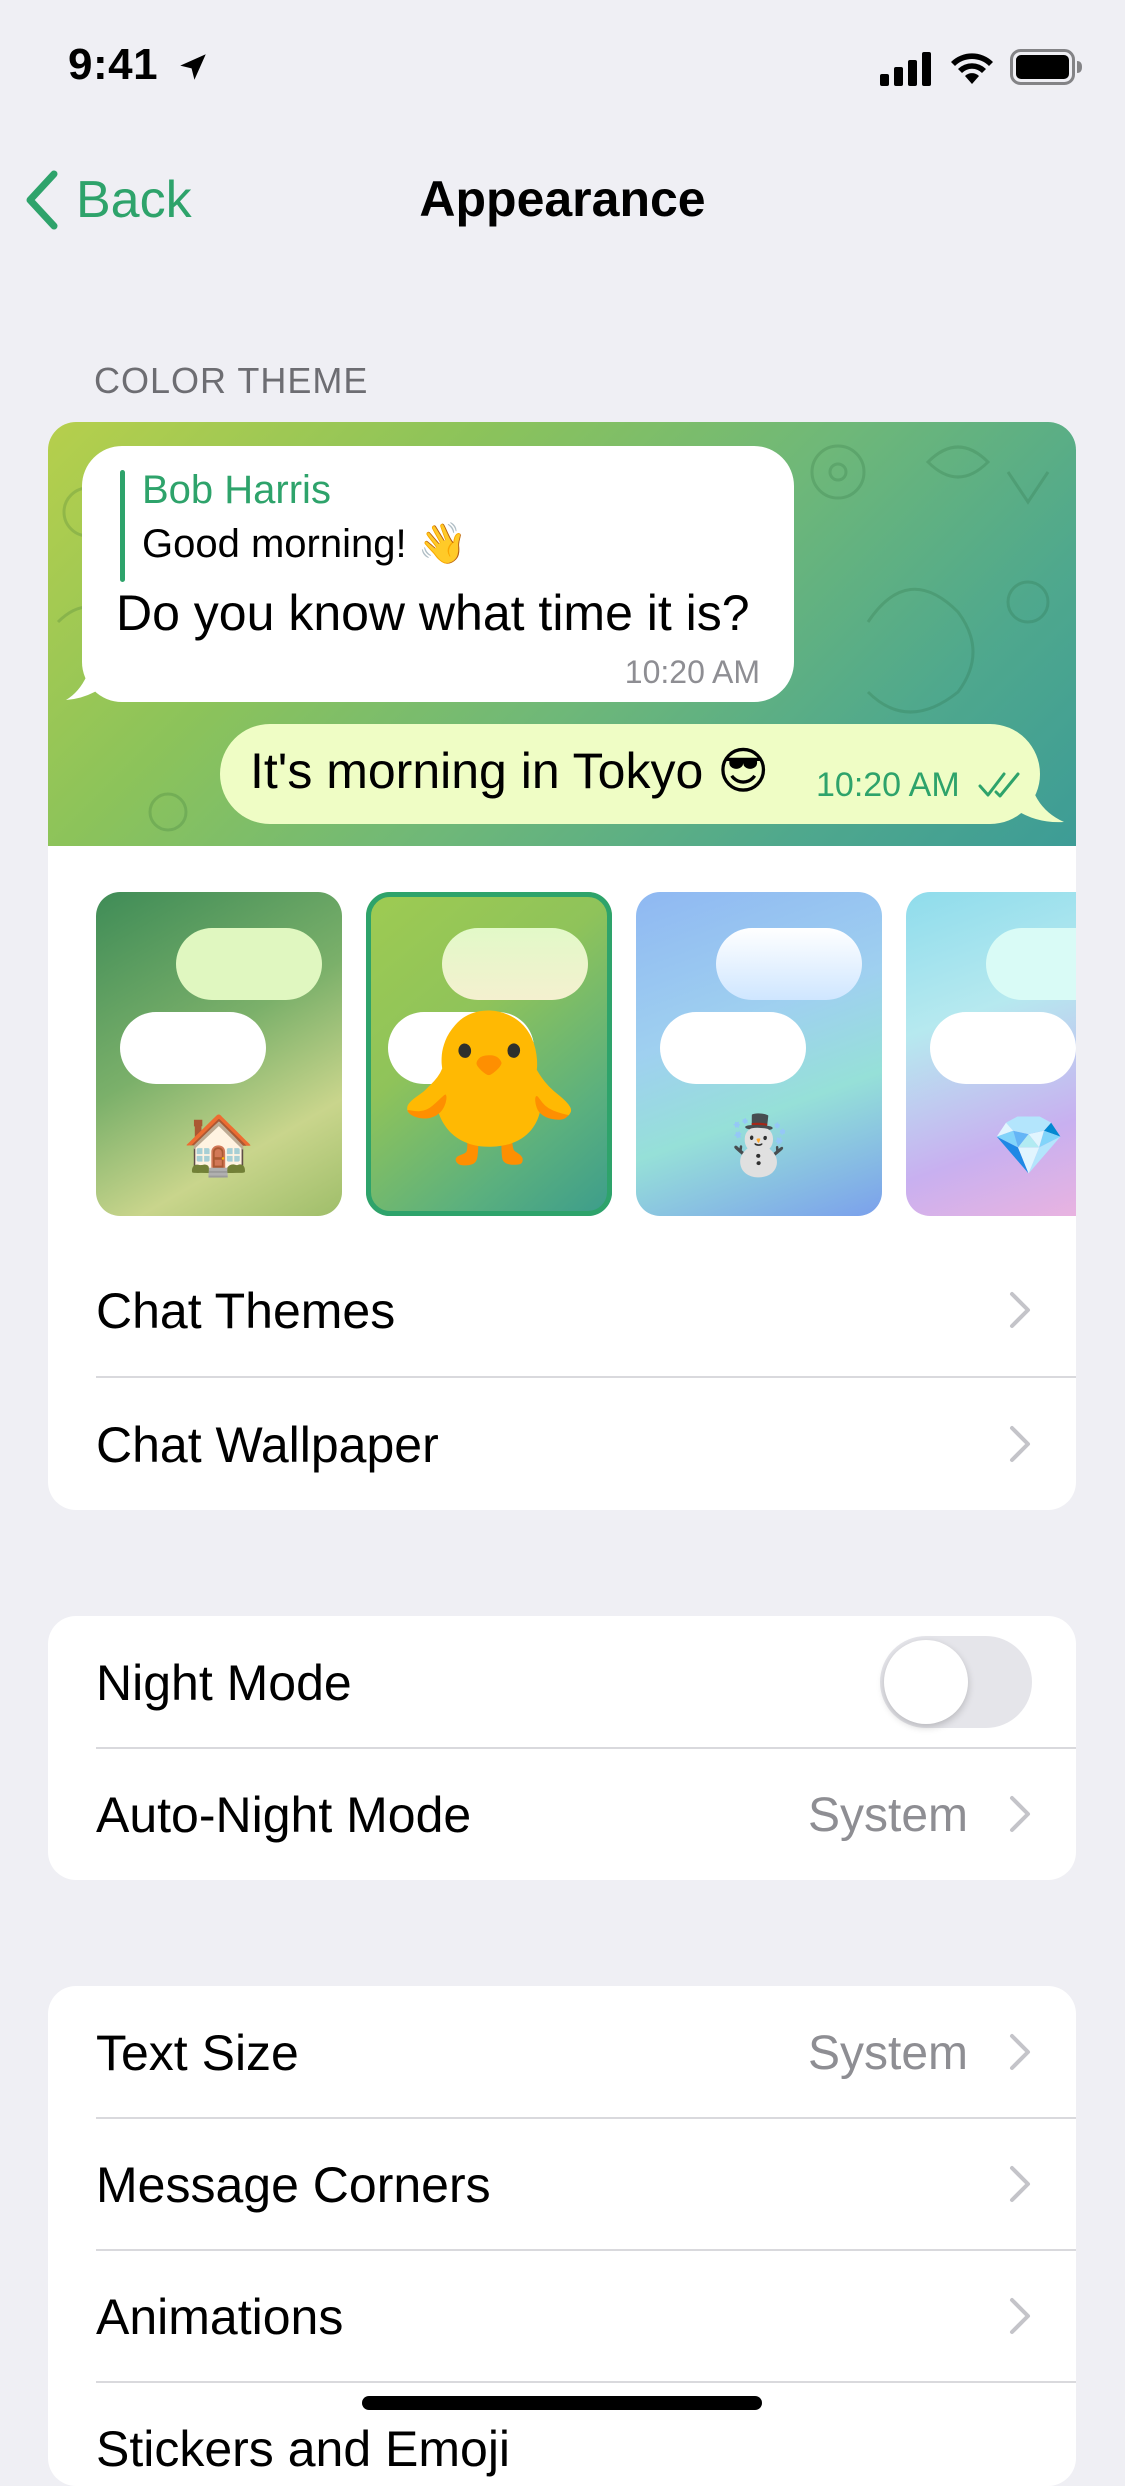 The image size is (1125, 2486). Describe the element at coordinates (219, 1145) in the screenshot. I see `theme-emoji: 🏠` at that location.